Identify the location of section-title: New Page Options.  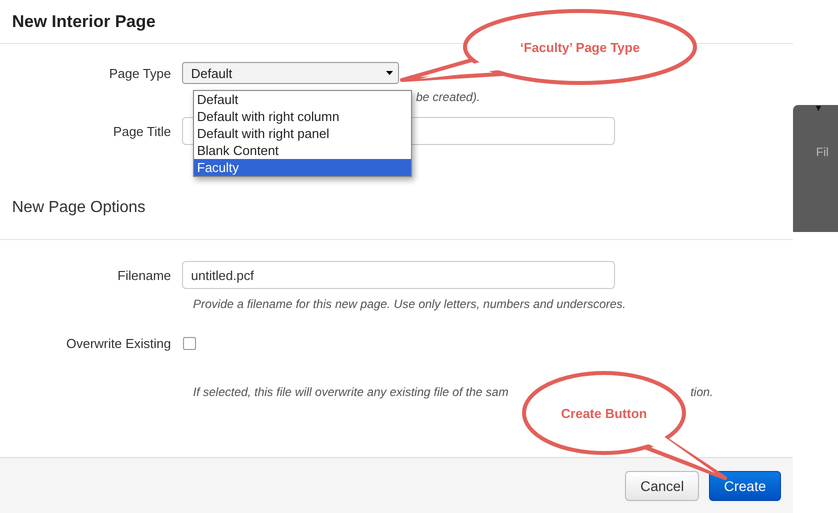
(79, 207).